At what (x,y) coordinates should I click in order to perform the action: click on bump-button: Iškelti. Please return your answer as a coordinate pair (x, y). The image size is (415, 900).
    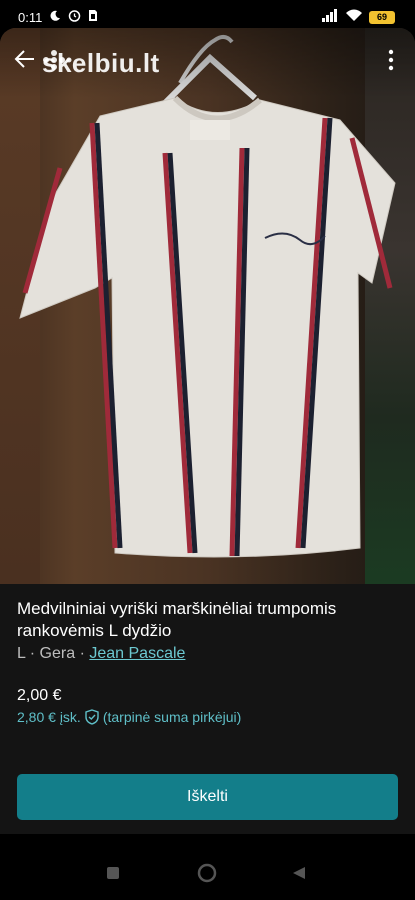
    Looking at the image, I should click on (207, 797).